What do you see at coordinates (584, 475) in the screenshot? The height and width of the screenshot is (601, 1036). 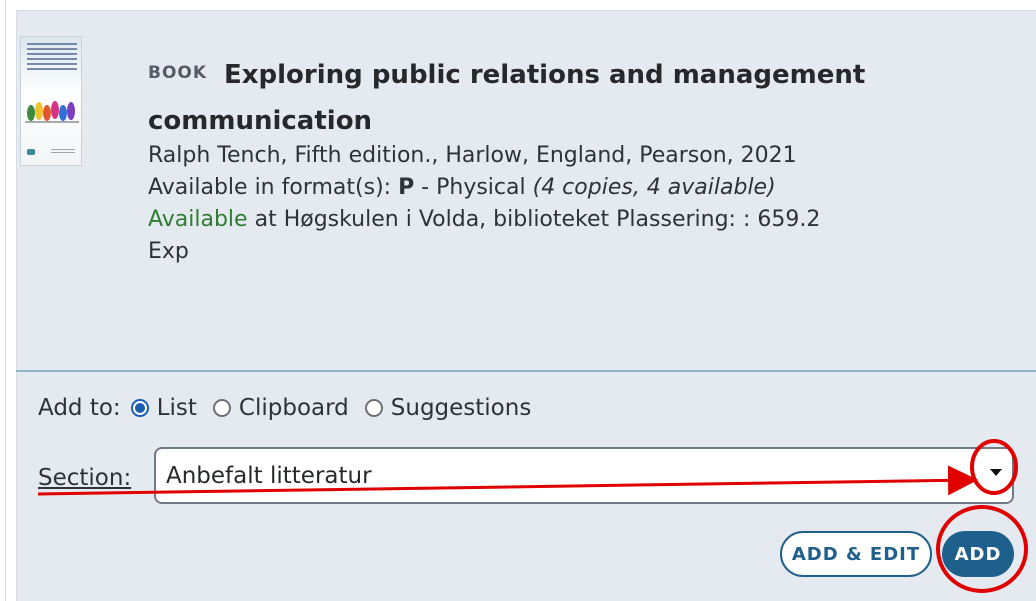 I see `section-select: Anbefalt litteratur` at bounding box center [584, 475].